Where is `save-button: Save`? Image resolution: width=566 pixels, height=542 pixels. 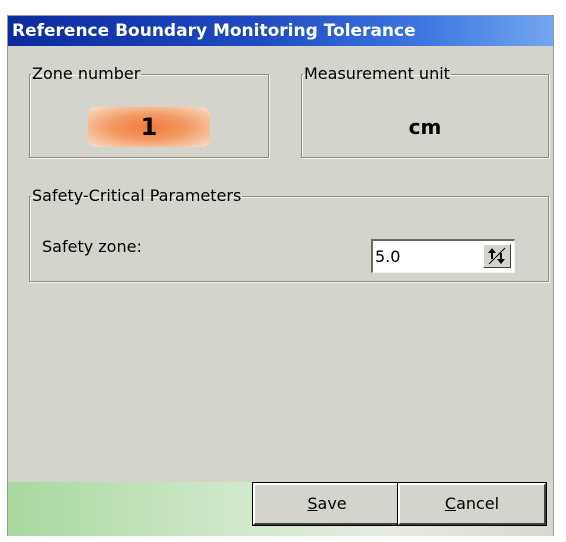 save-button: Save is located at coordinates (327, 504).